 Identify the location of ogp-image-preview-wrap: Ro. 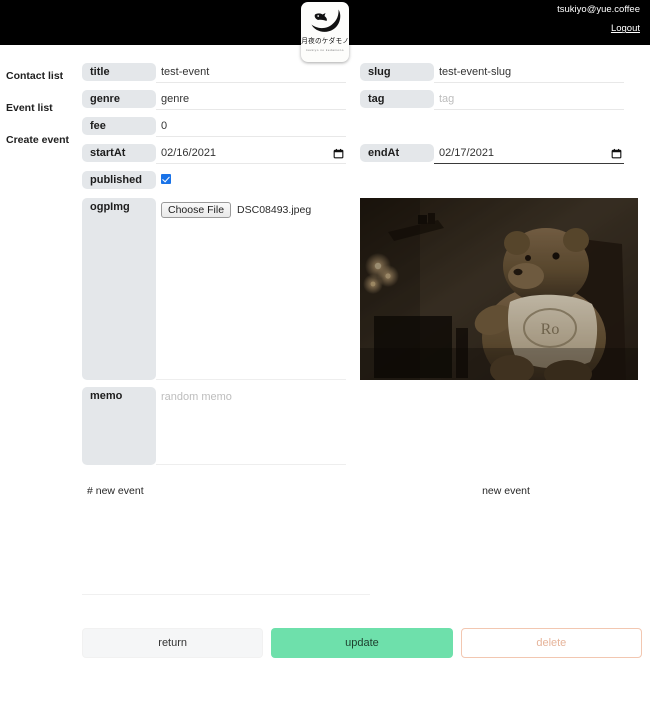
(499, 289).